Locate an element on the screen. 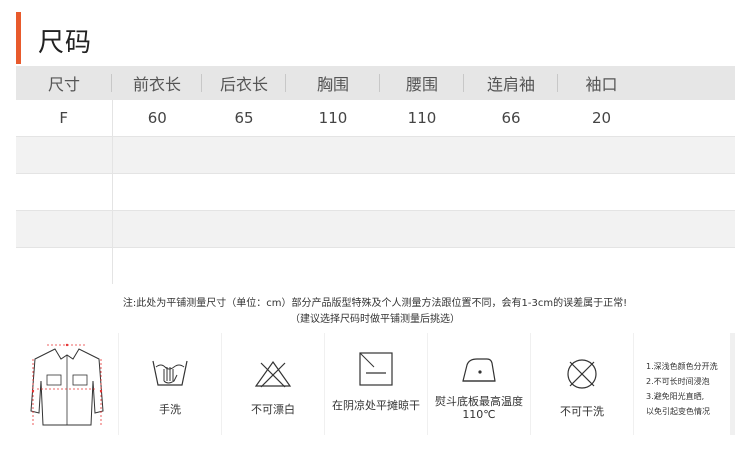 This screenshot has height=465, width=750. care-note-line: 3.避免阳光直晒, is located at coordinates (675, 396).